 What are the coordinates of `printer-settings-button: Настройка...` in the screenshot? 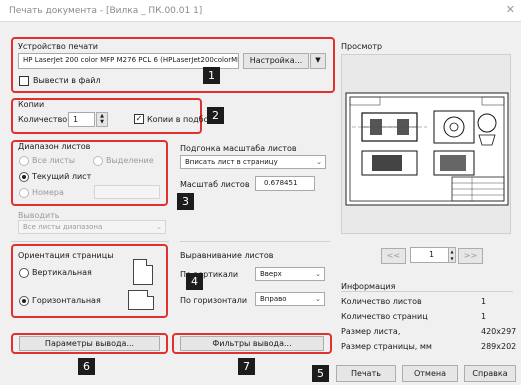 It's located at (276, 61).